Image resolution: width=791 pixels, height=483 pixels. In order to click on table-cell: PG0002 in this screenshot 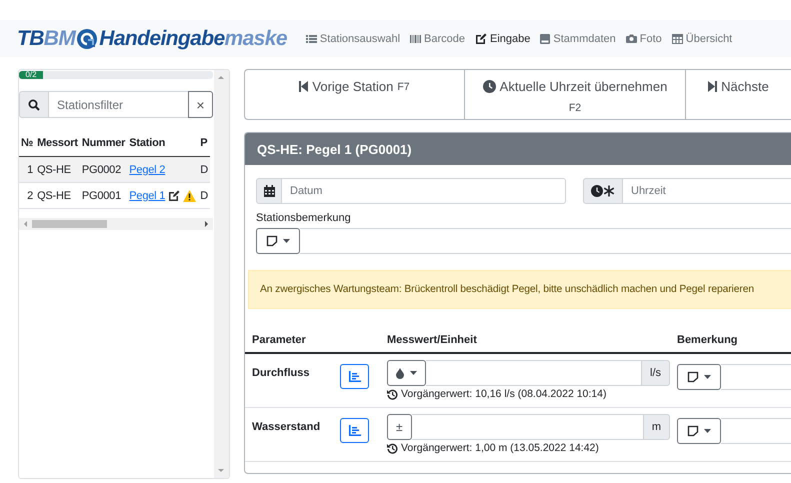, I will do `click(104, 169)`.